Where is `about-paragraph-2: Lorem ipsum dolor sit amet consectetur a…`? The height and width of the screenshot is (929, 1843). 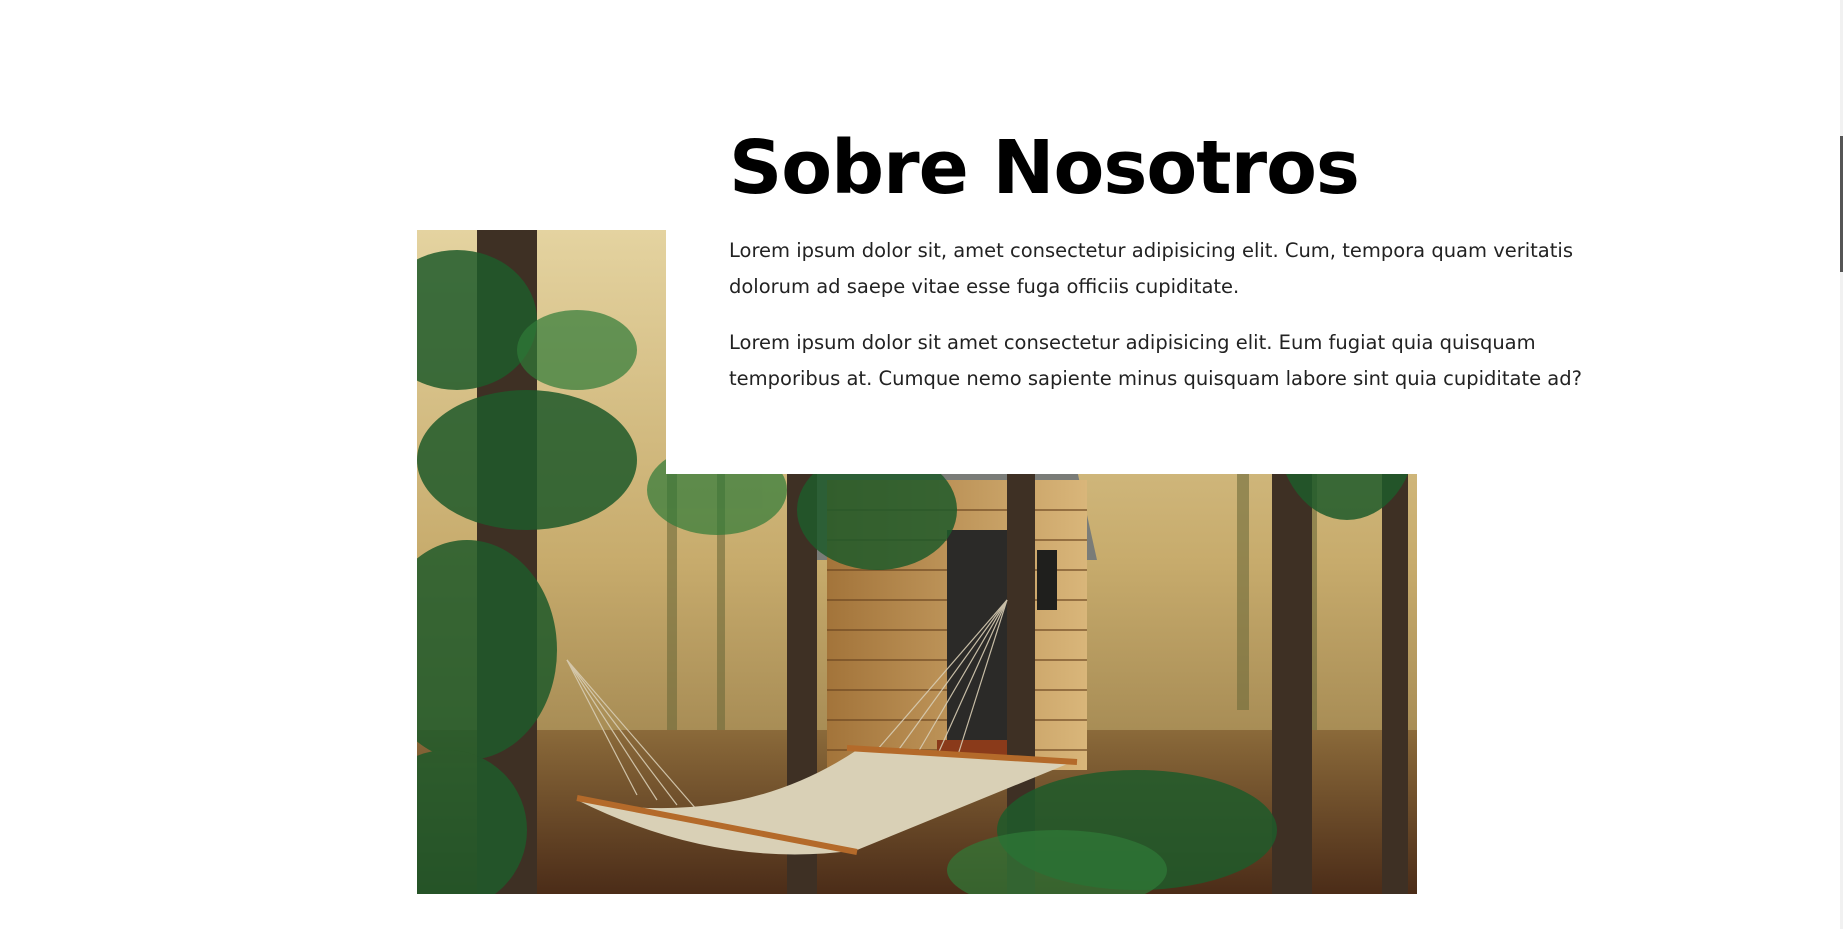
about-paragraph-2: Lorem ipsum dolor sit amet consectetur a… is located at coordinates (1155, 361).